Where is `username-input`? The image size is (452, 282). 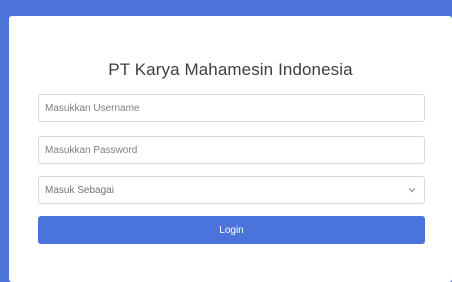
username-input is located at coordinates (234, 108).